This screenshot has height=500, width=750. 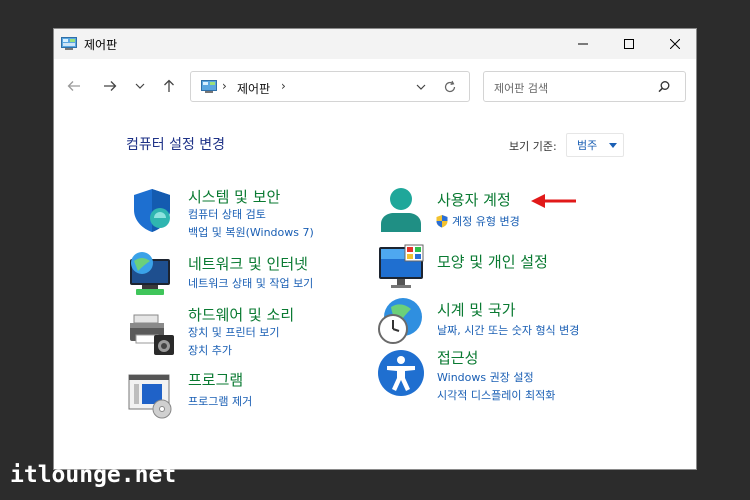 I want to click on network-icon, so click(x=150, y=273).